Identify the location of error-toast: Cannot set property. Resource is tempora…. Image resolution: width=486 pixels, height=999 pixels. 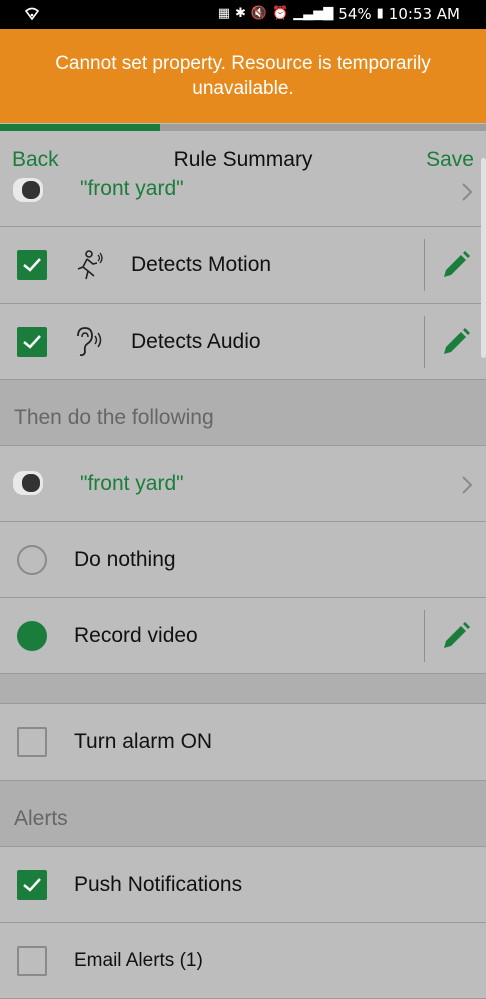
(243, 76).